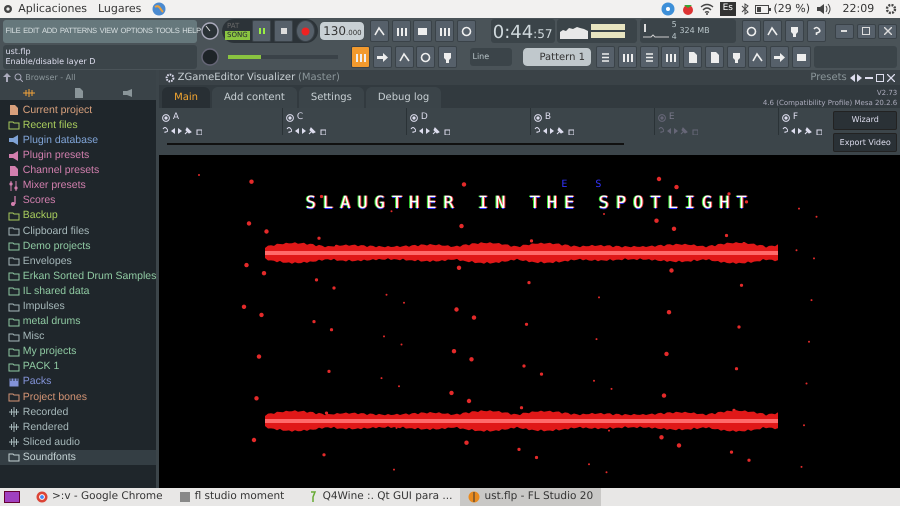 The width and height of the screenshot is (900, 506). I want to click on browser-item: Current project, so click(57, 110).